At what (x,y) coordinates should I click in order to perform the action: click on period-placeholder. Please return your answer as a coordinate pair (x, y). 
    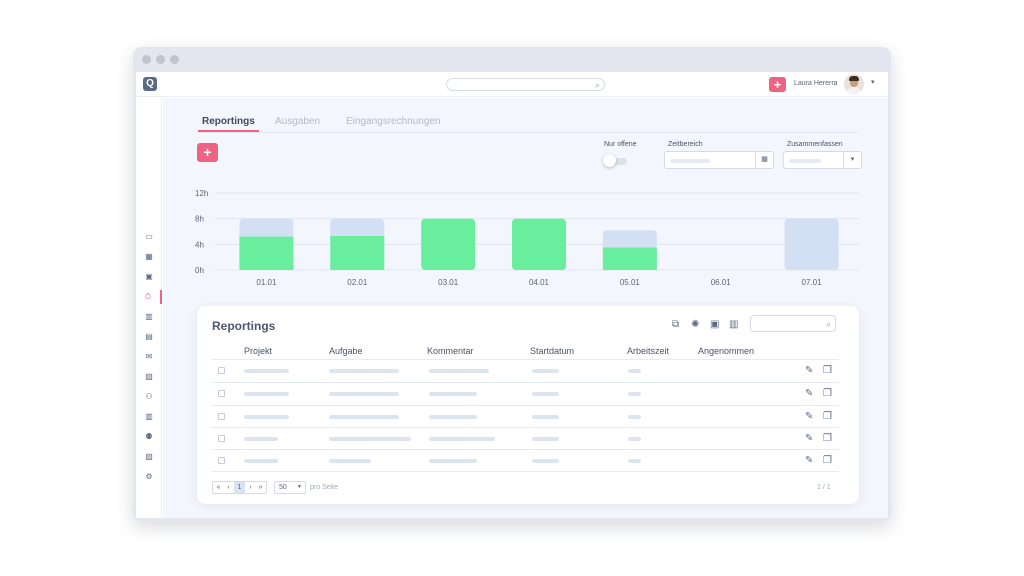
    Looking at the image, I should click on (690, 161).